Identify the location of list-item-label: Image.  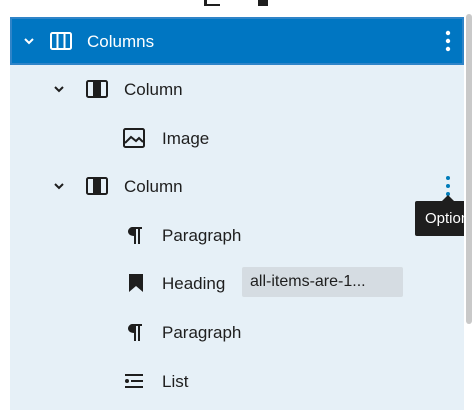
(186, 138).